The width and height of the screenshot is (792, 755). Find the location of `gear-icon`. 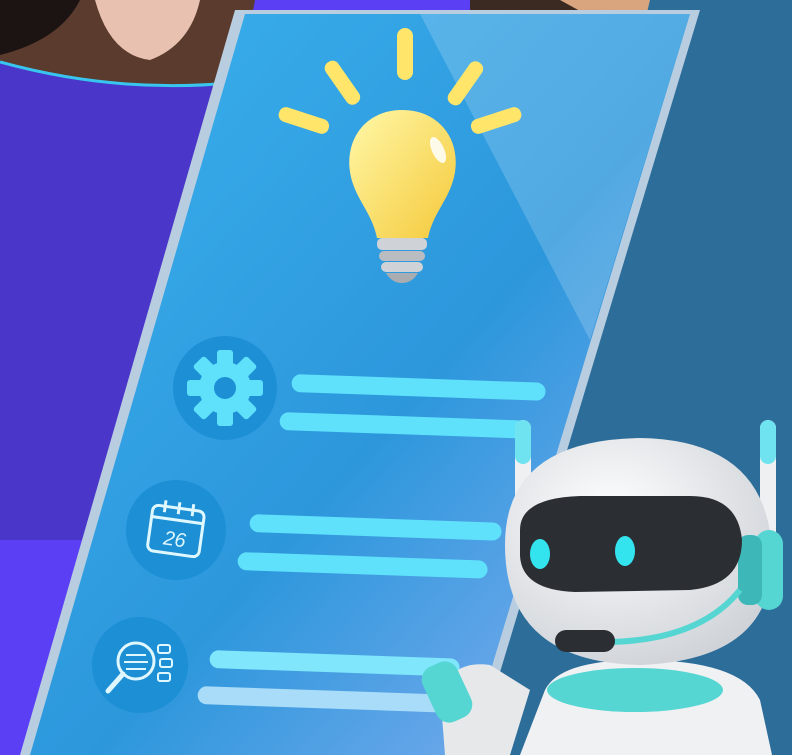

gear-icon is located at coordinates (225, 388).